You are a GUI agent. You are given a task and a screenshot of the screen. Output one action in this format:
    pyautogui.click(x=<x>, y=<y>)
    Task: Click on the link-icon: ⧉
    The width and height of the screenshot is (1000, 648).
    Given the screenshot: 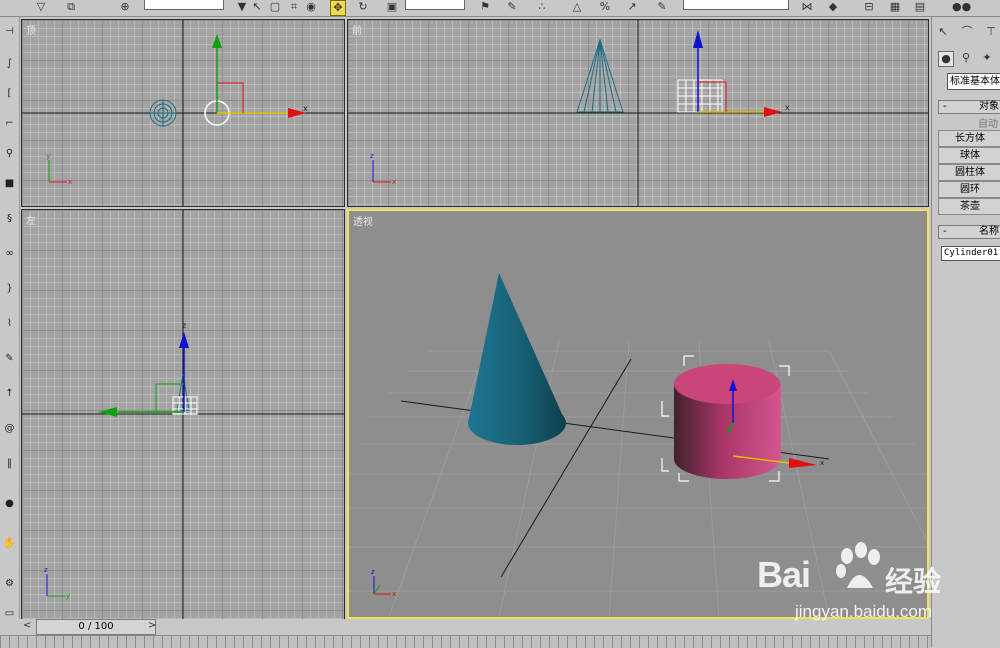 What is the action you would take?
    pyautogui.click(x=71, y=7)
    